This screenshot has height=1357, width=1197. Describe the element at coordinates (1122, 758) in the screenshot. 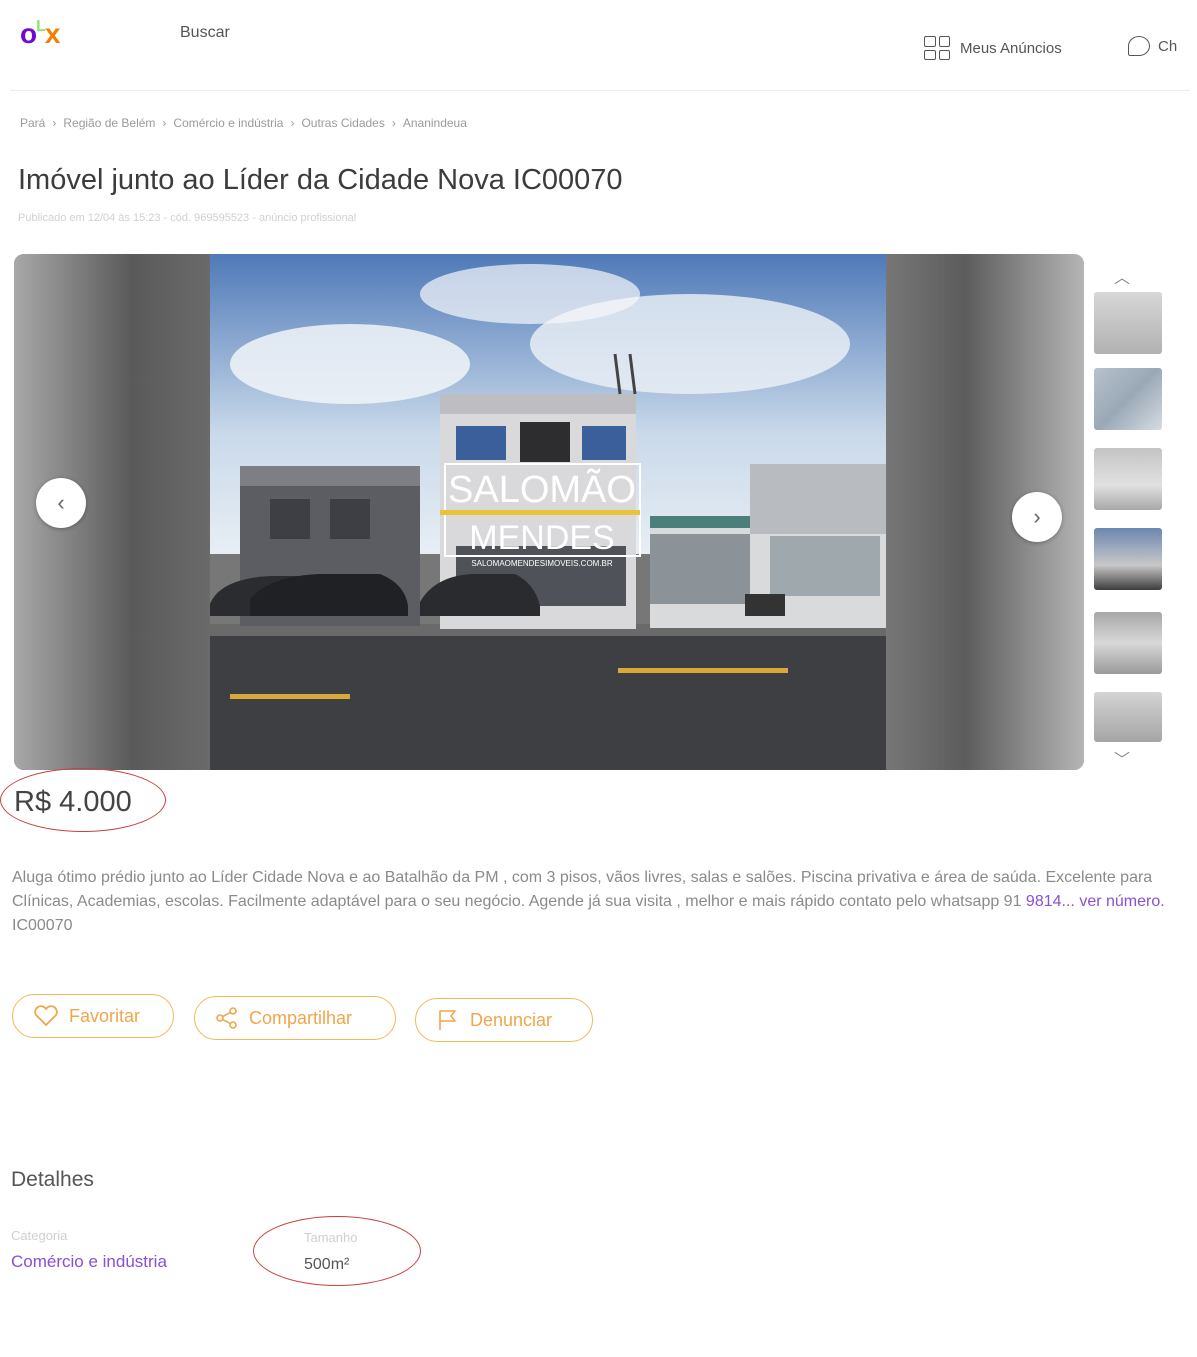

I see `chevron-down-icon: ﹀` at that location.